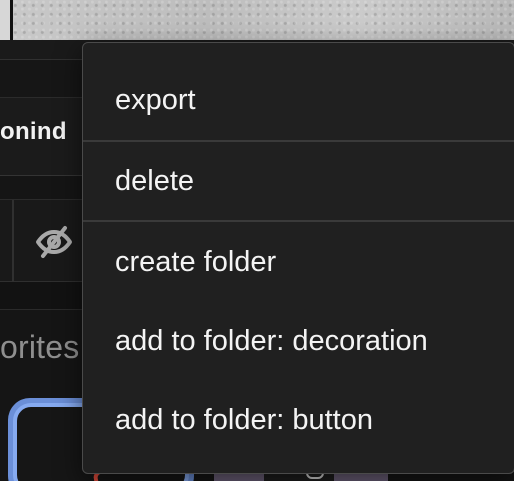  Describe the element at coordinates (298, 100) in the screenshot. I see `export-menu-item: export` at that location.